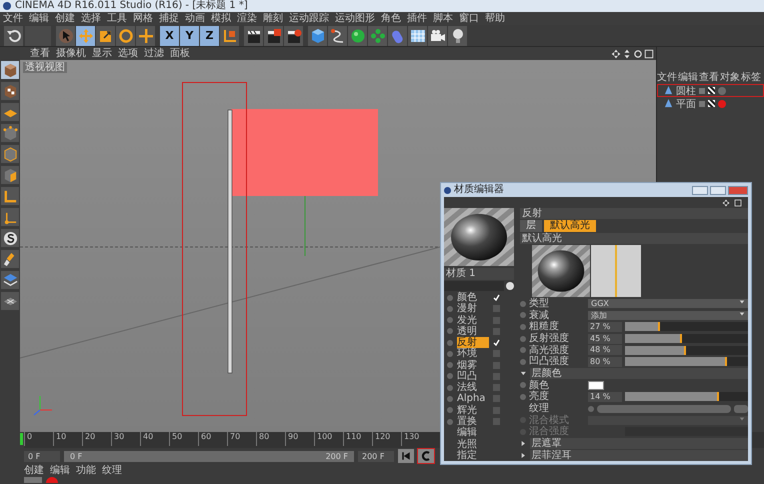  What do you see at coordinates (154, 54) in the screenshot?
I see `menu-item: 过滤` at bounding box center [154, 54].